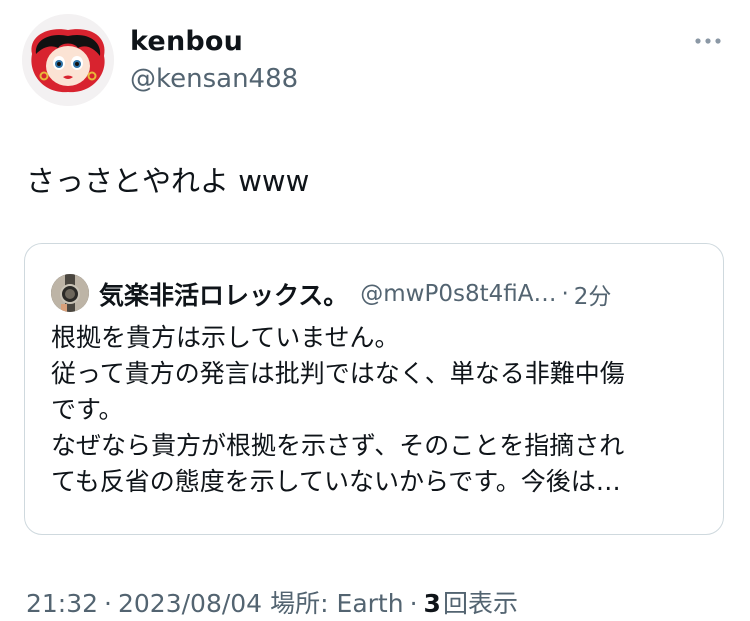  I want to click on wristwatch-avatar-icon, so click(70, 293).